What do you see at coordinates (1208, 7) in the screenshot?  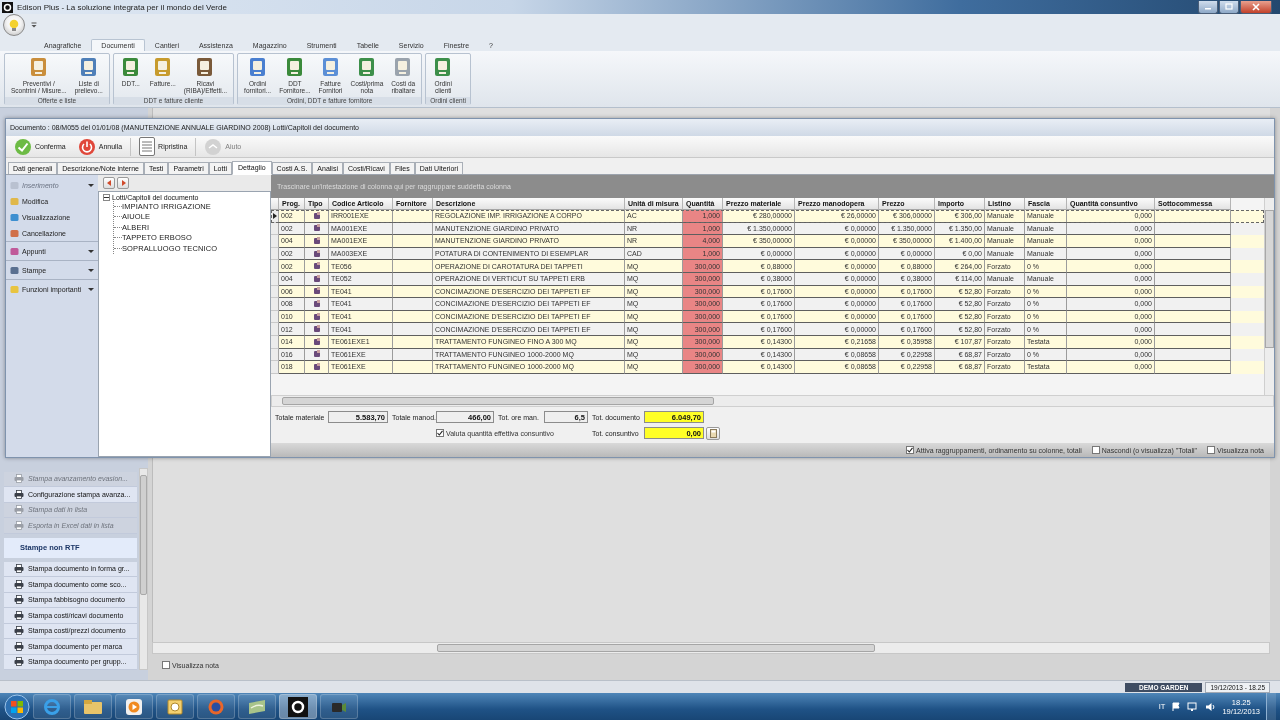 I see `minimize-button` at bounding box center [1208, 7].